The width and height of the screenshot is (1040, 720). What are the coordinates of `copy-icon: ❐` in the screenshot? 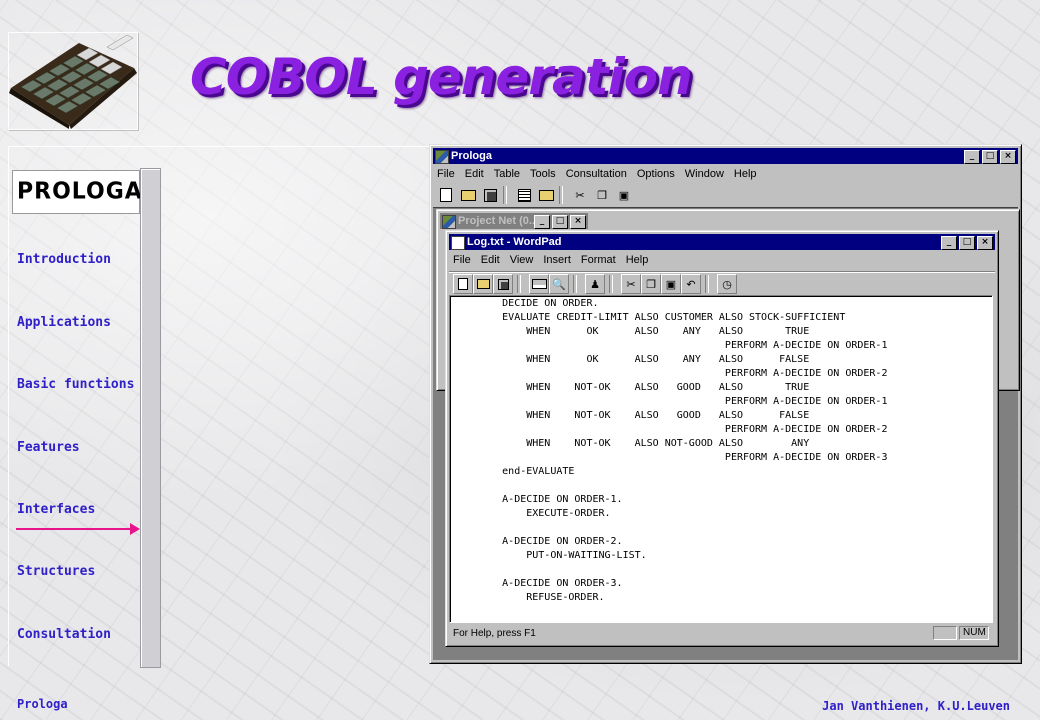 It's located at (602, 195).